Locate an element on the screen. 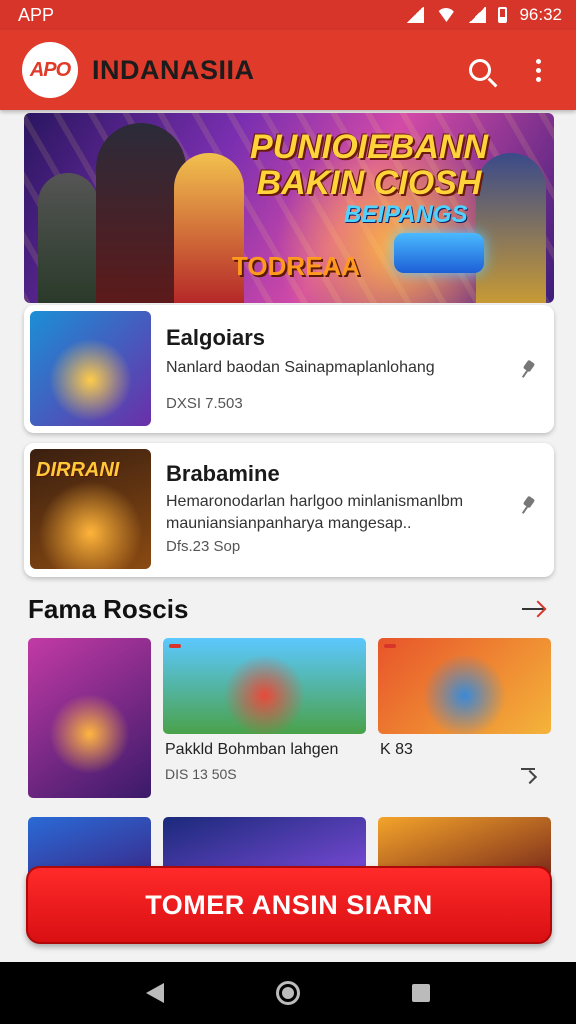 This screenshot has width=576, height=1024. overflow-menu-button is located at coordinates (538, 70).